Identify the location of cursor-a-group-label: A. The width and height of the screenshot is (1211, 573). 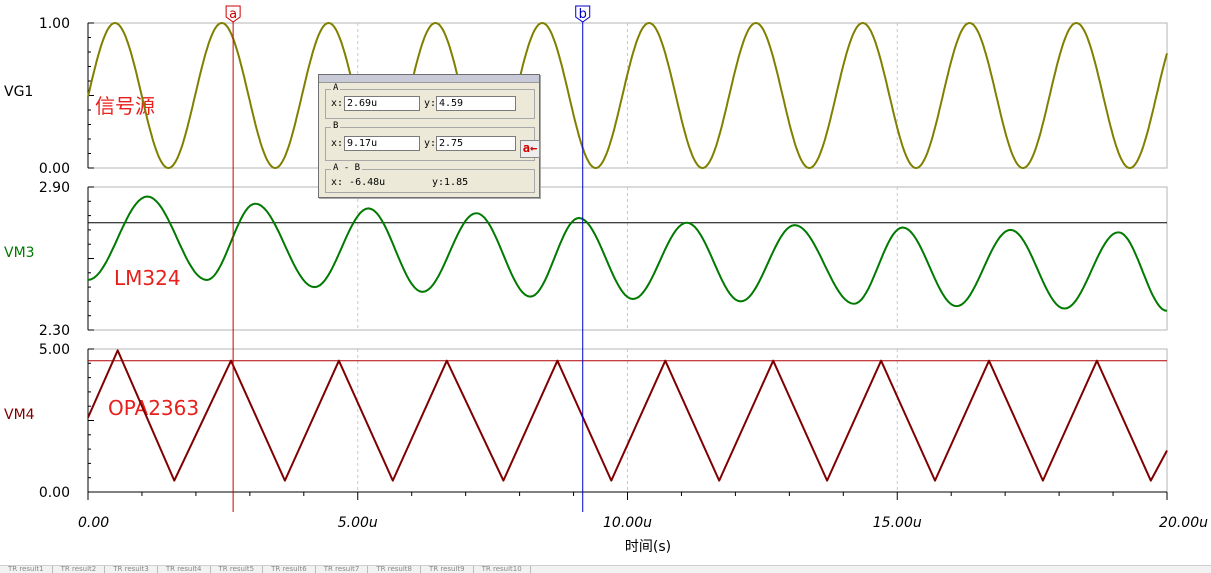
(336, 88).